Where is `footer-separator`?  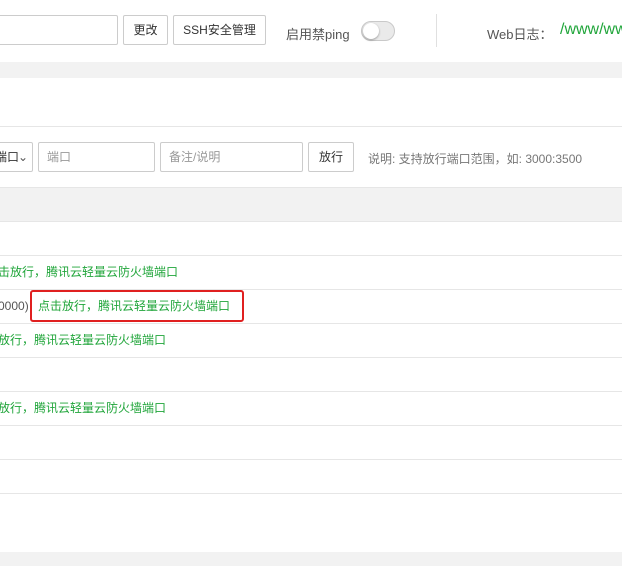
footer-separator is located at coordinates (311, 559).